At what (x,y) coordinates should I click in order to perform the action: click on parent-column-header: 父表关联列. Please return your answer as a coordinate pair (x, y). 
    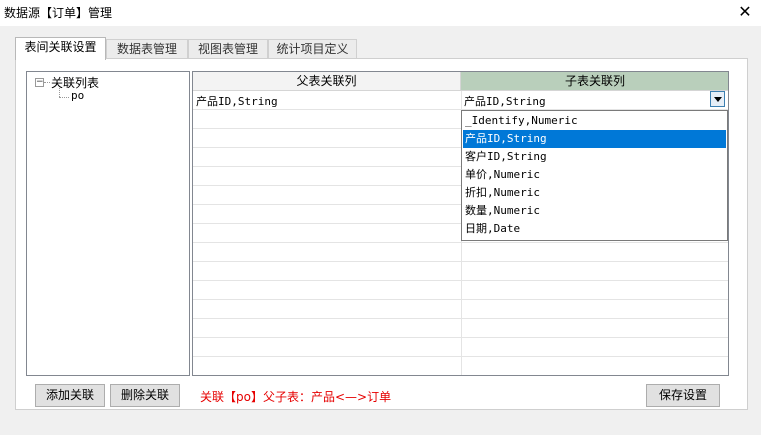
    Looking at the image, I should click on (327, 81).